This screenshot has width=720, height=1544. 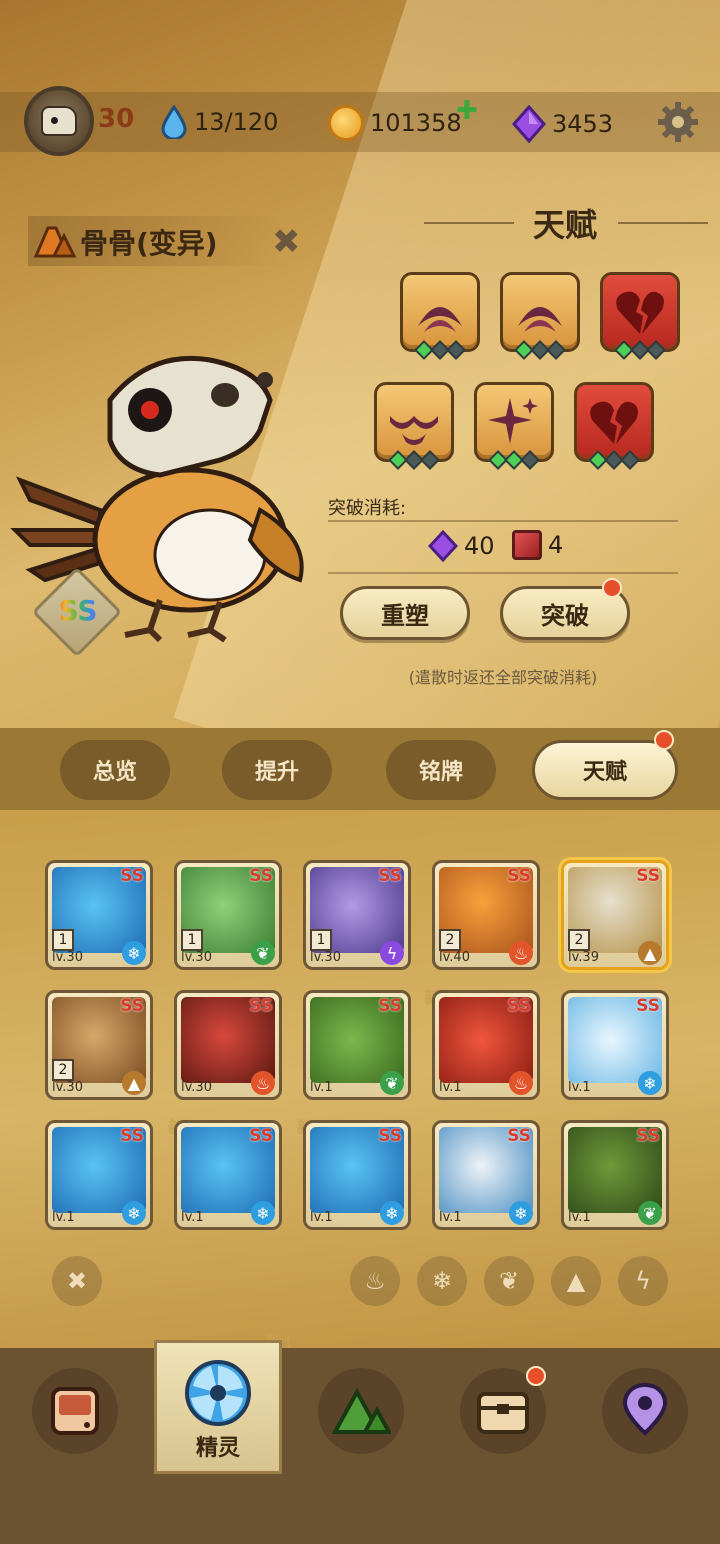 I want to click on dismiss-refund-note: (遣散时返还全部突破消耗), so click(x=503, y=677).